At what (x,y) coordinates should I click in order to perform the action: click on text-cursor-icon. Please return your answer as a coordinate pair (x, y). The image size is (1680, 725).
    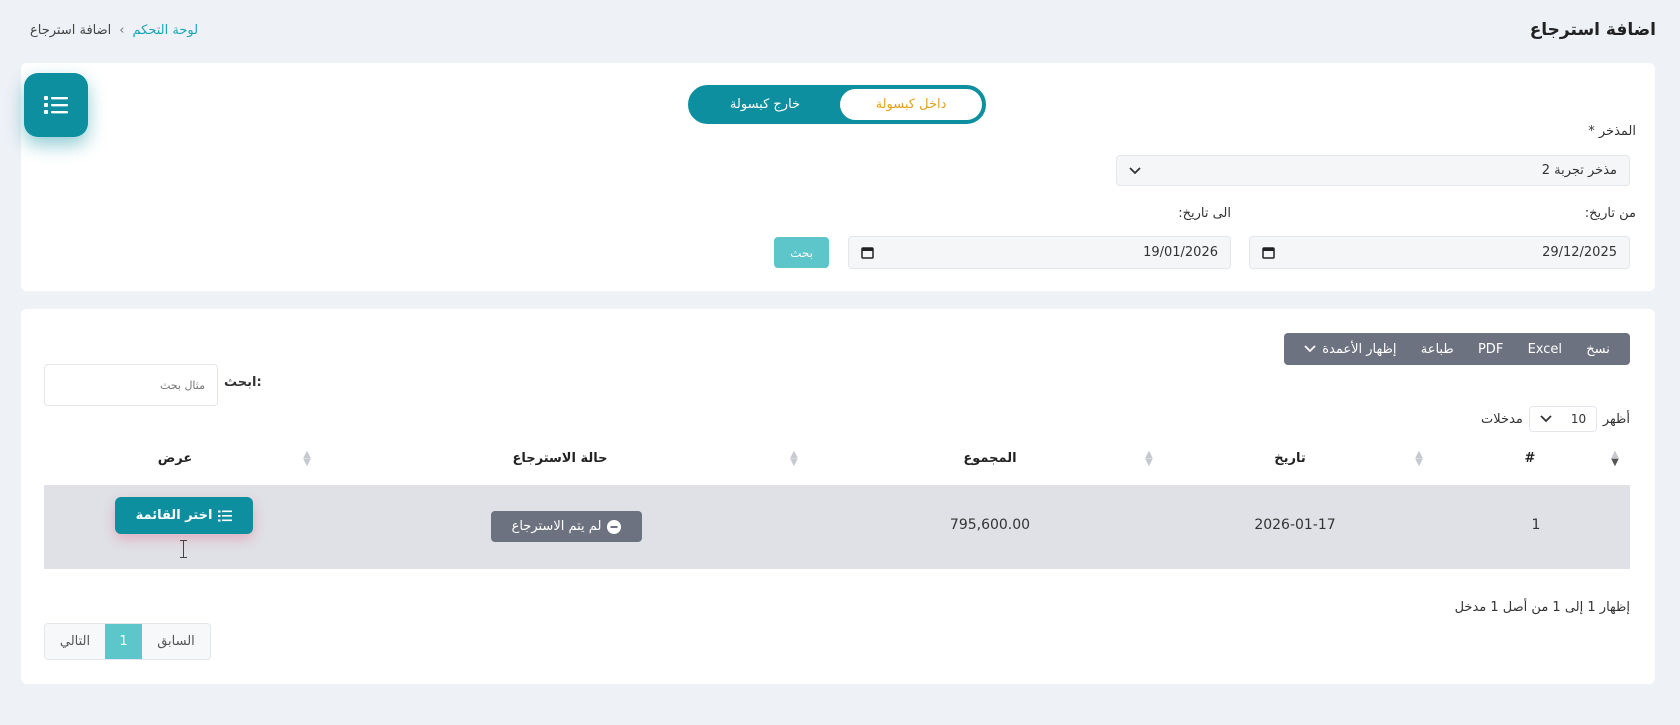
    Looking at the image, I should click on (183, 549).